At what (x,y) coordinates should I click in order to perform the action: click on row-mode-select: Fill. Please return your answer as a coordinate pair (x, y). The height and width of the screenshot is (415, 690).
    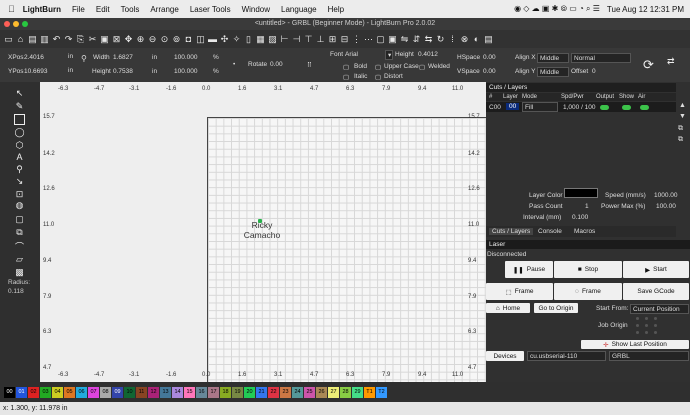
    Looking at the image, I should click on (540, 107).